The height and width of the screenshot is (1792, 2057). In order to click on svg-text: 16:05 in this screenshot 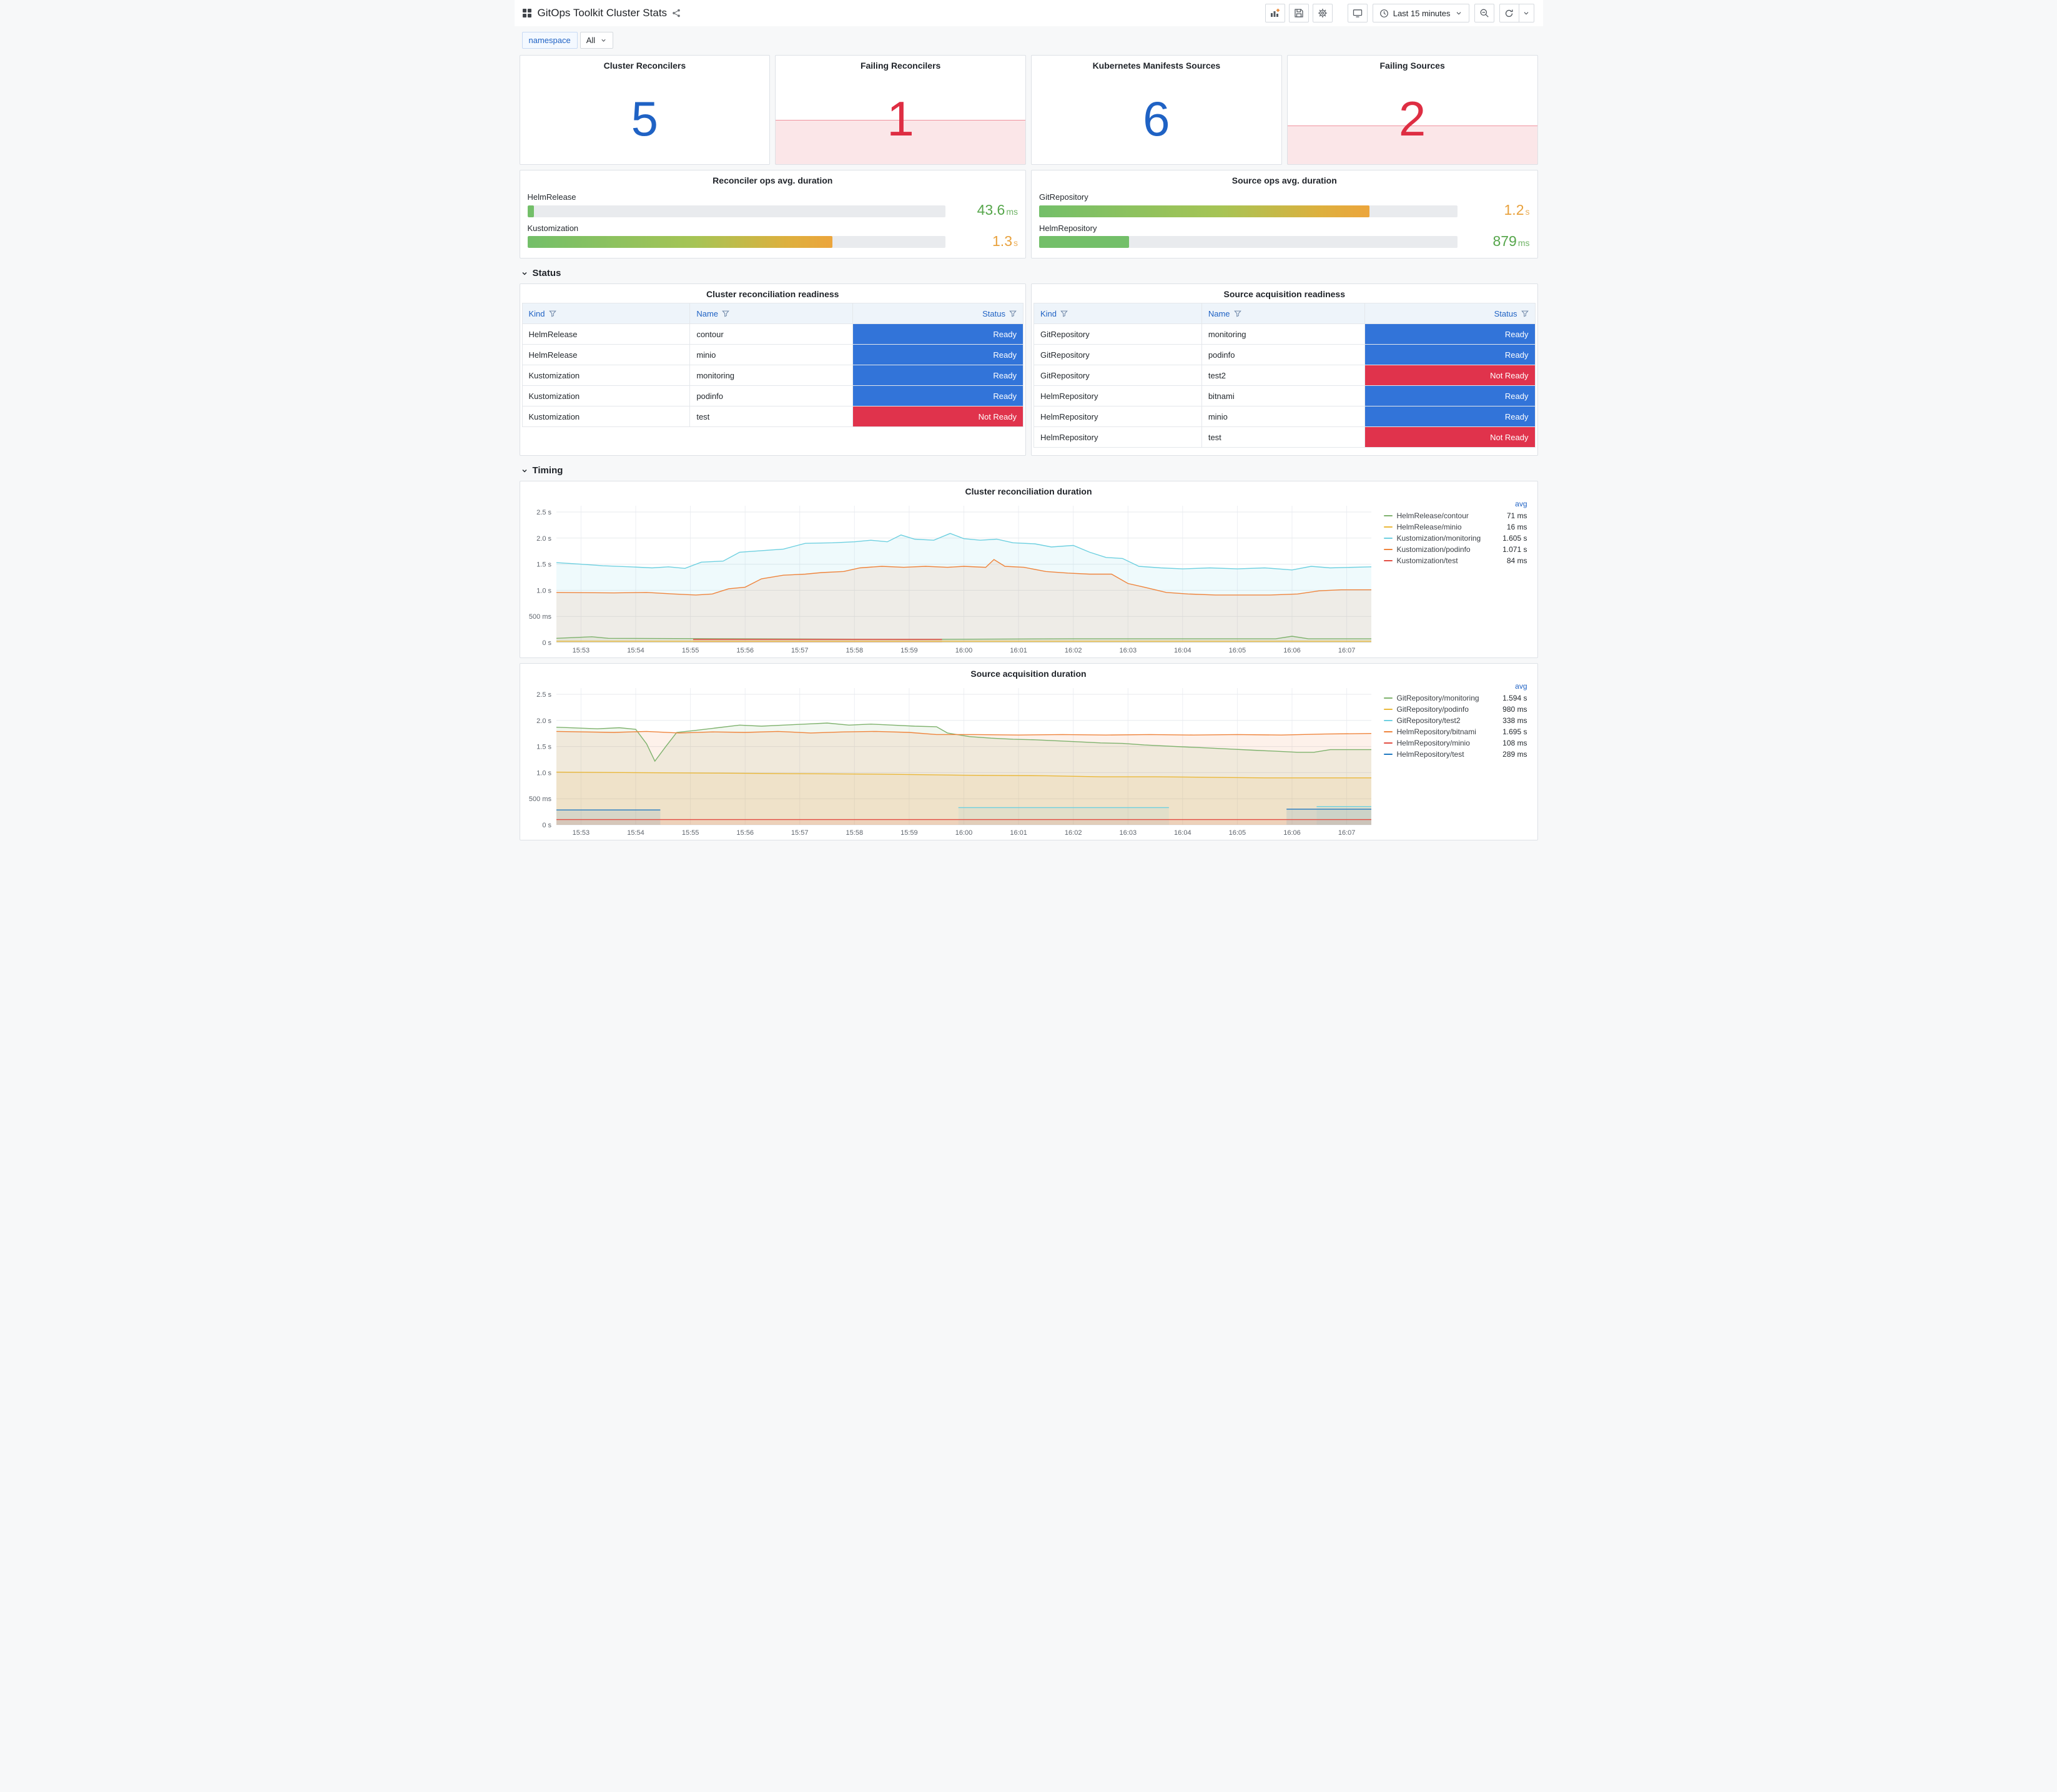, I will do `click(1237, 650)`.